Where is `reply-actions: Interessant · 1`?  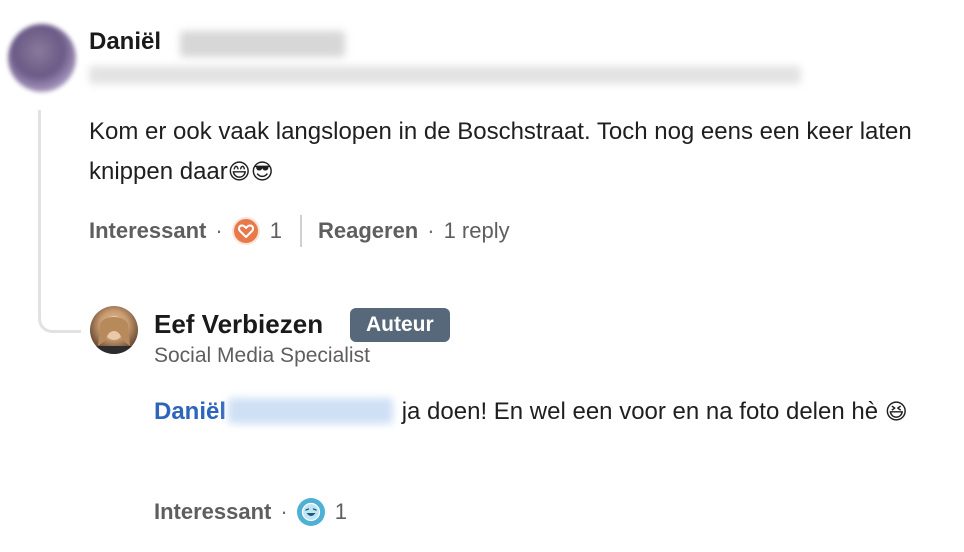
reply-actions: Interessant · 1 is located at coordinates (250, 512).